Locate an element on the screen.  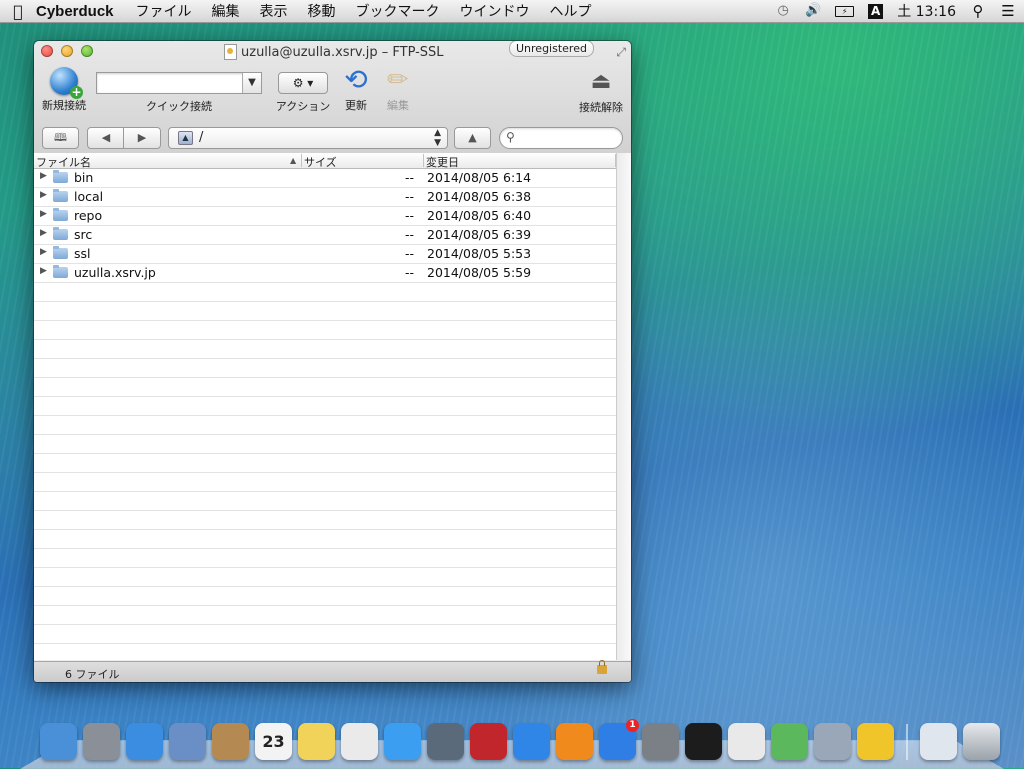
file-name: src is located at coordinates (83, 234).